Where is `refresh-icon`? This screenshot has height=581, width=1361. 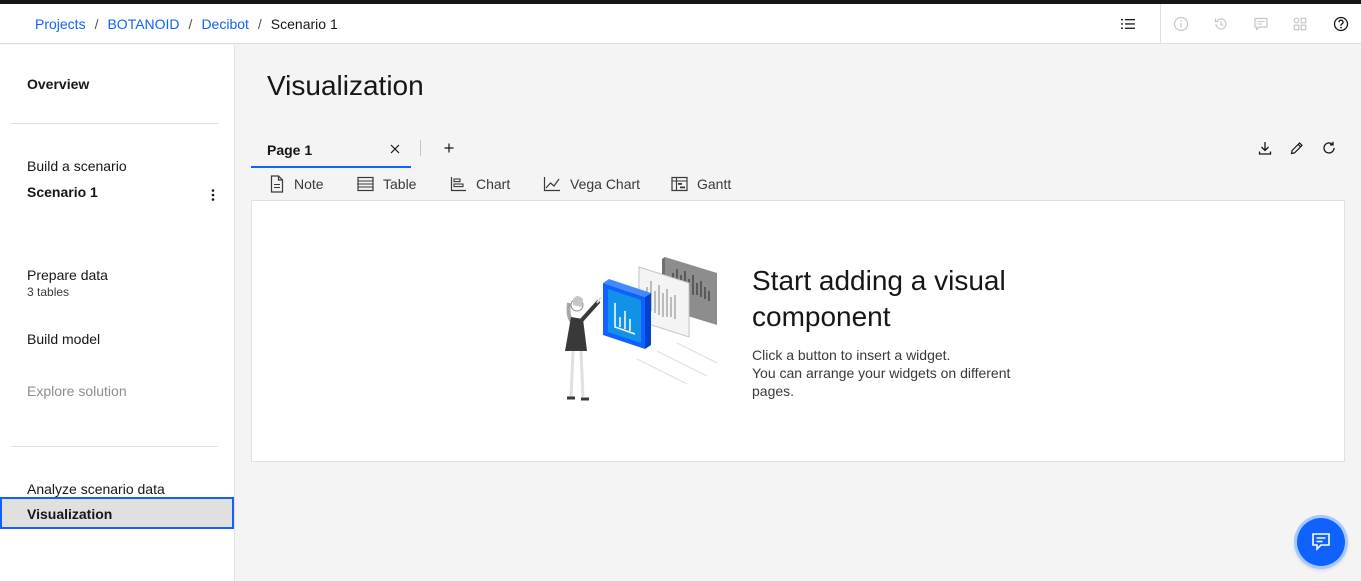
refresh-icon is located at coordinates (1329, 148).